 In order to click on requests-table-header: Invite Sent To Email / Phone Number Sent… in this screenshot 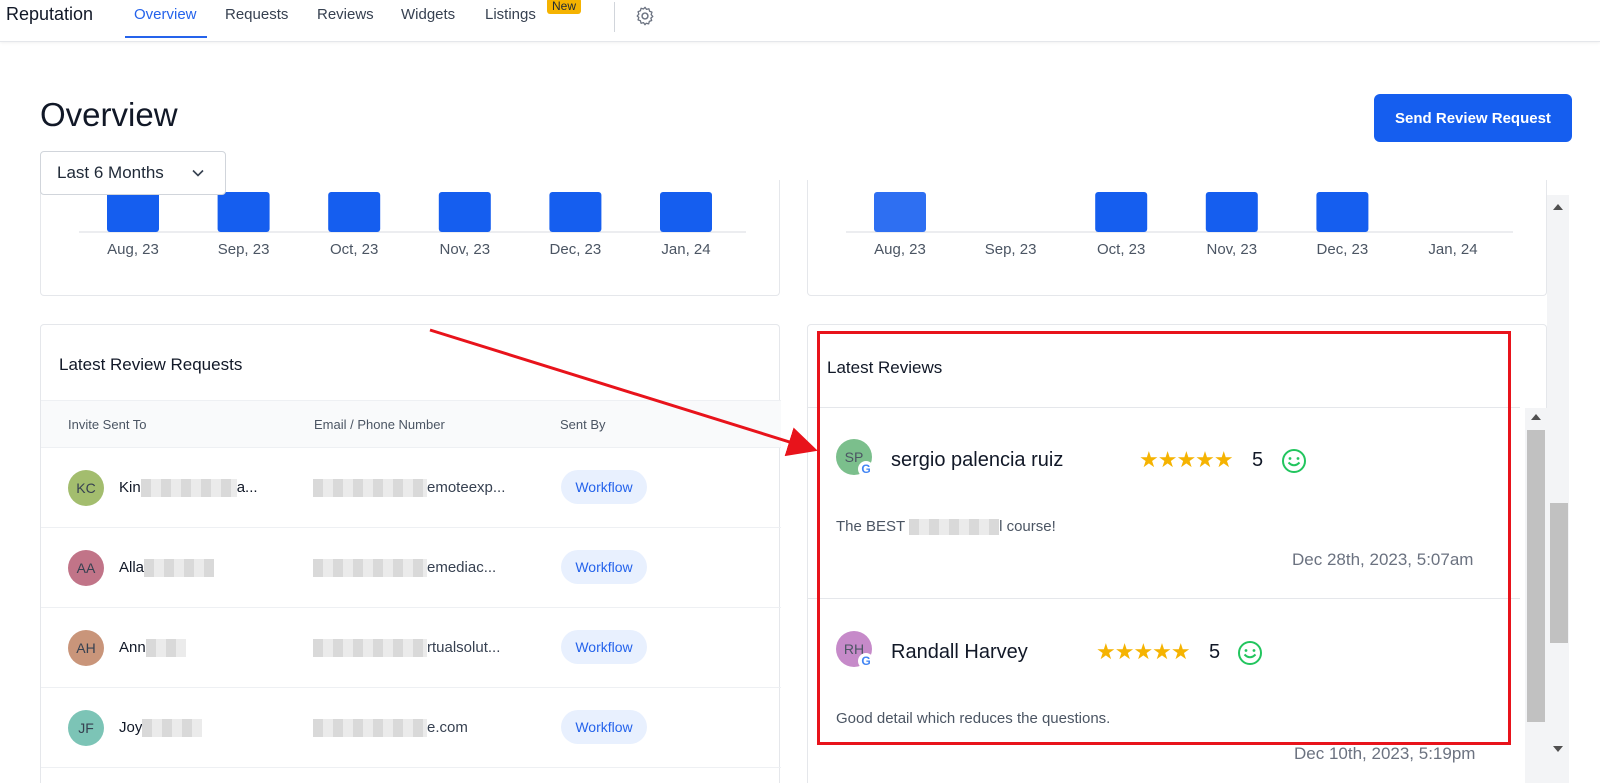, I will do `click(411, 424)`.